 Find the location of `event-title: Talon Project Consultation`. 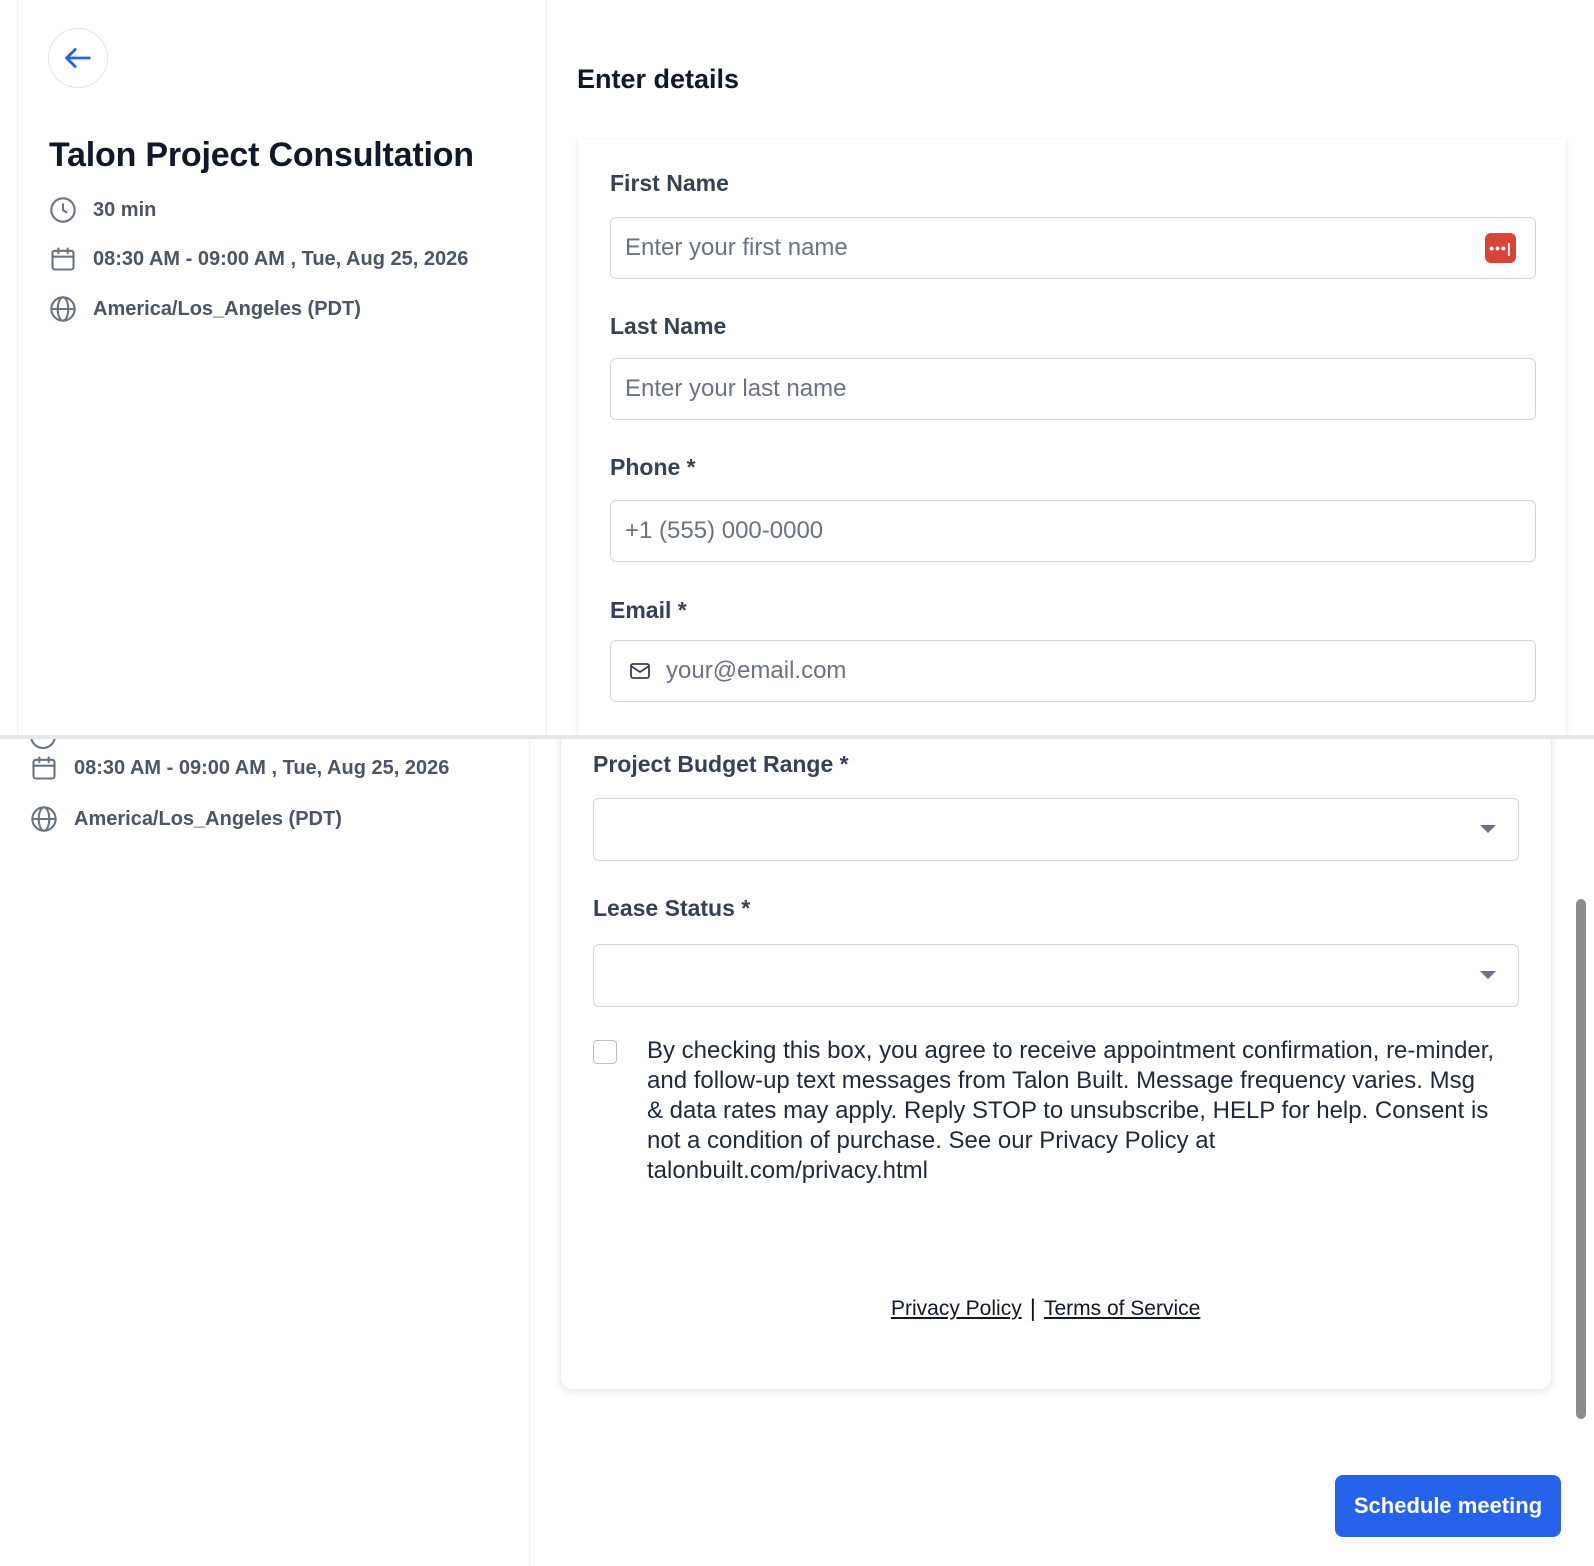

event-title: Talon Project Consultation is located at coordinates (261, 155).